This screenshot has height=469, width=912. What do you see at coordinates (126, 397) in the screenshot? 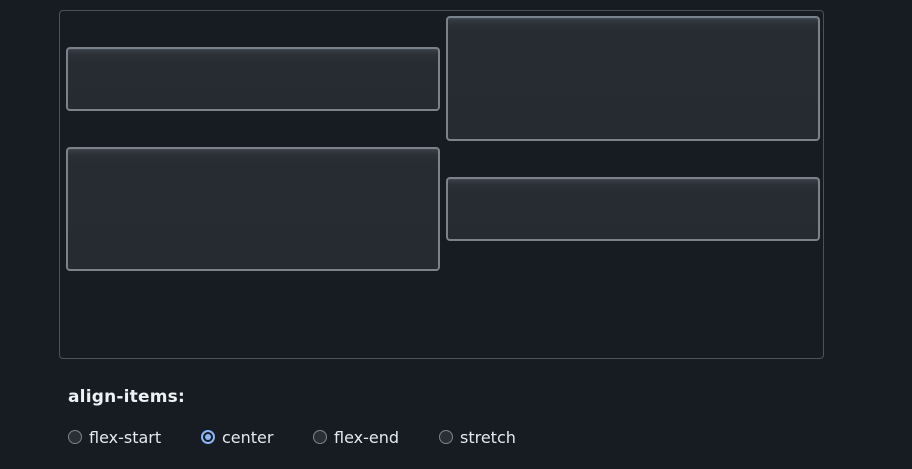
I see `align-items-label: align-items:` at bounding box center [126, 397].